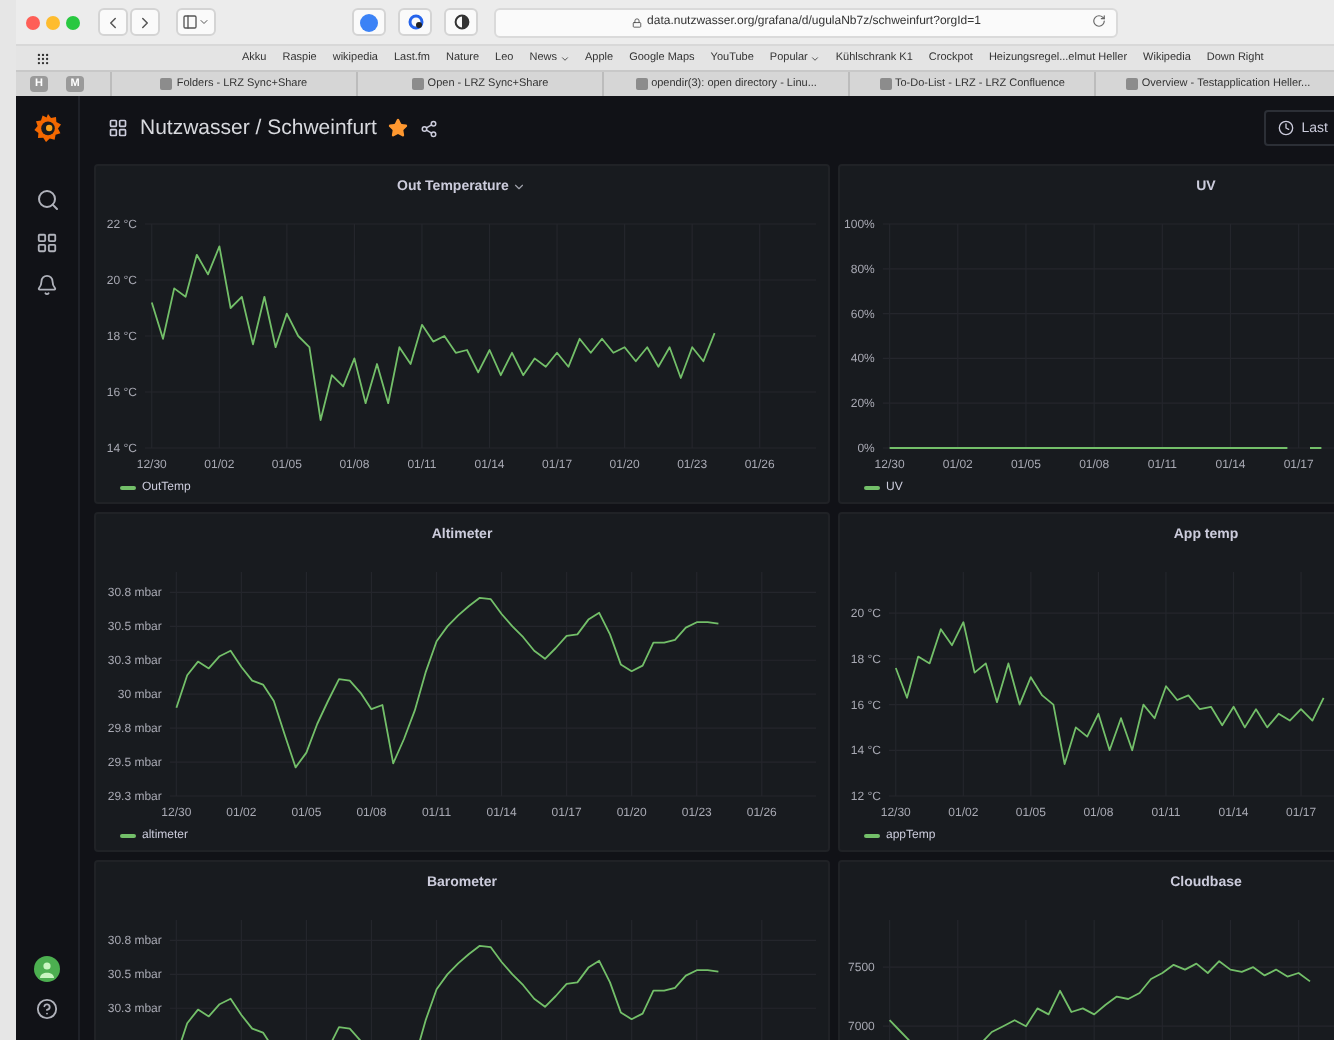 The width and height of the screenshot is (1334, 1040). What do you see at coordinates (1099, 20) in the screenshot?
I see `reload-icon` at bounding box center [1099, 20].